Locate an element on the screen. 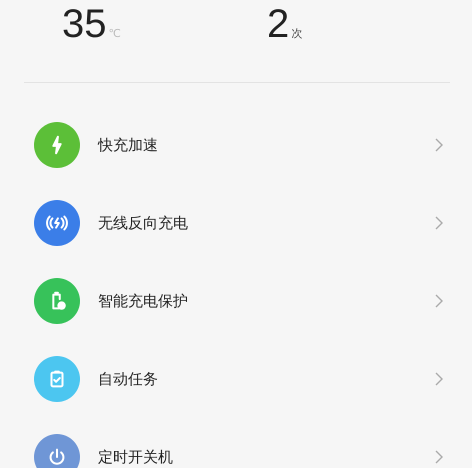 This screenshot has height=468, width=472. row-label: 智能充电保护 is located at coordinates (143, 301).